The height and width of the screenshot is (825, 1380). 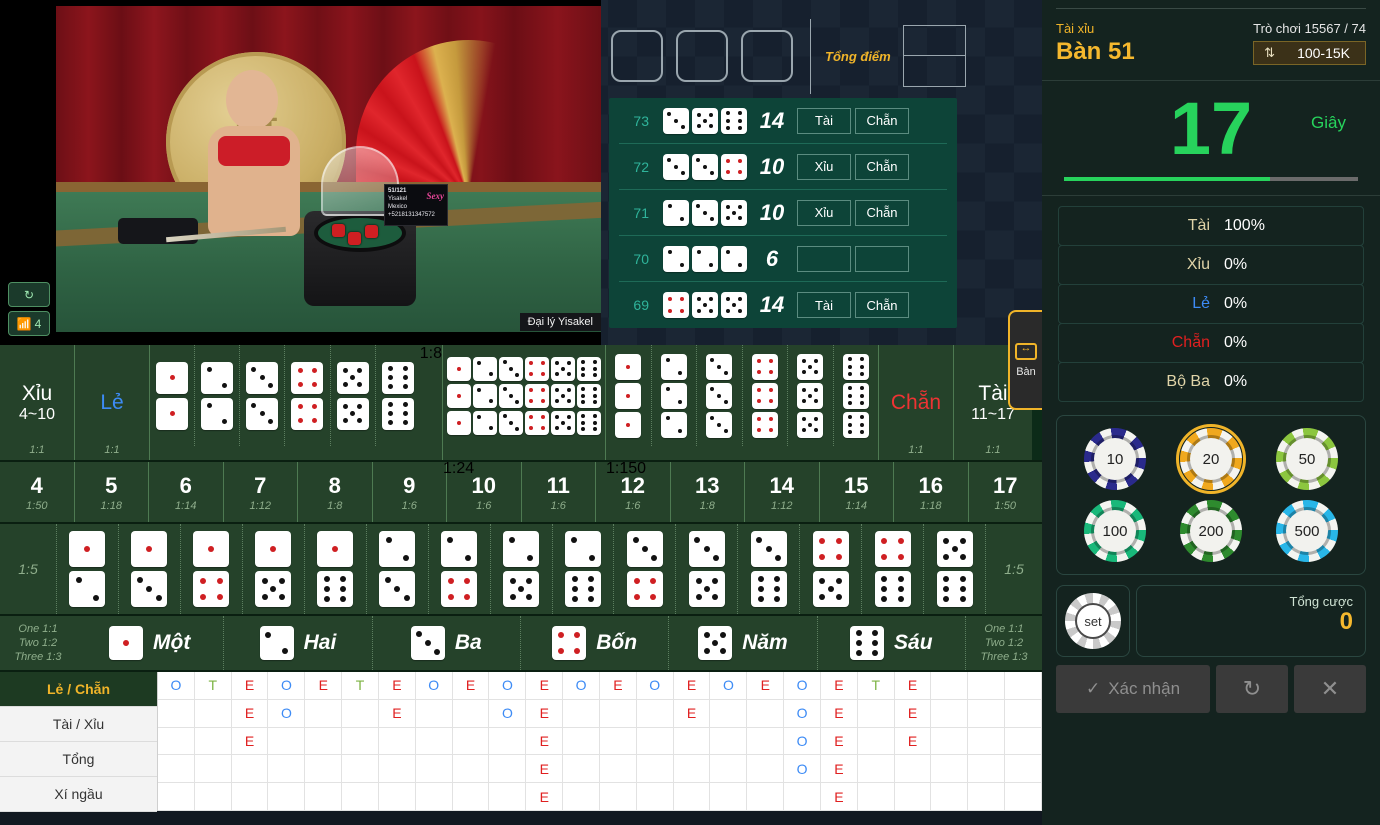 What do you see at coordinates (150, 643) in the screenshot?
I see `bet-single-1: Một` at bounding box center [150, 643].